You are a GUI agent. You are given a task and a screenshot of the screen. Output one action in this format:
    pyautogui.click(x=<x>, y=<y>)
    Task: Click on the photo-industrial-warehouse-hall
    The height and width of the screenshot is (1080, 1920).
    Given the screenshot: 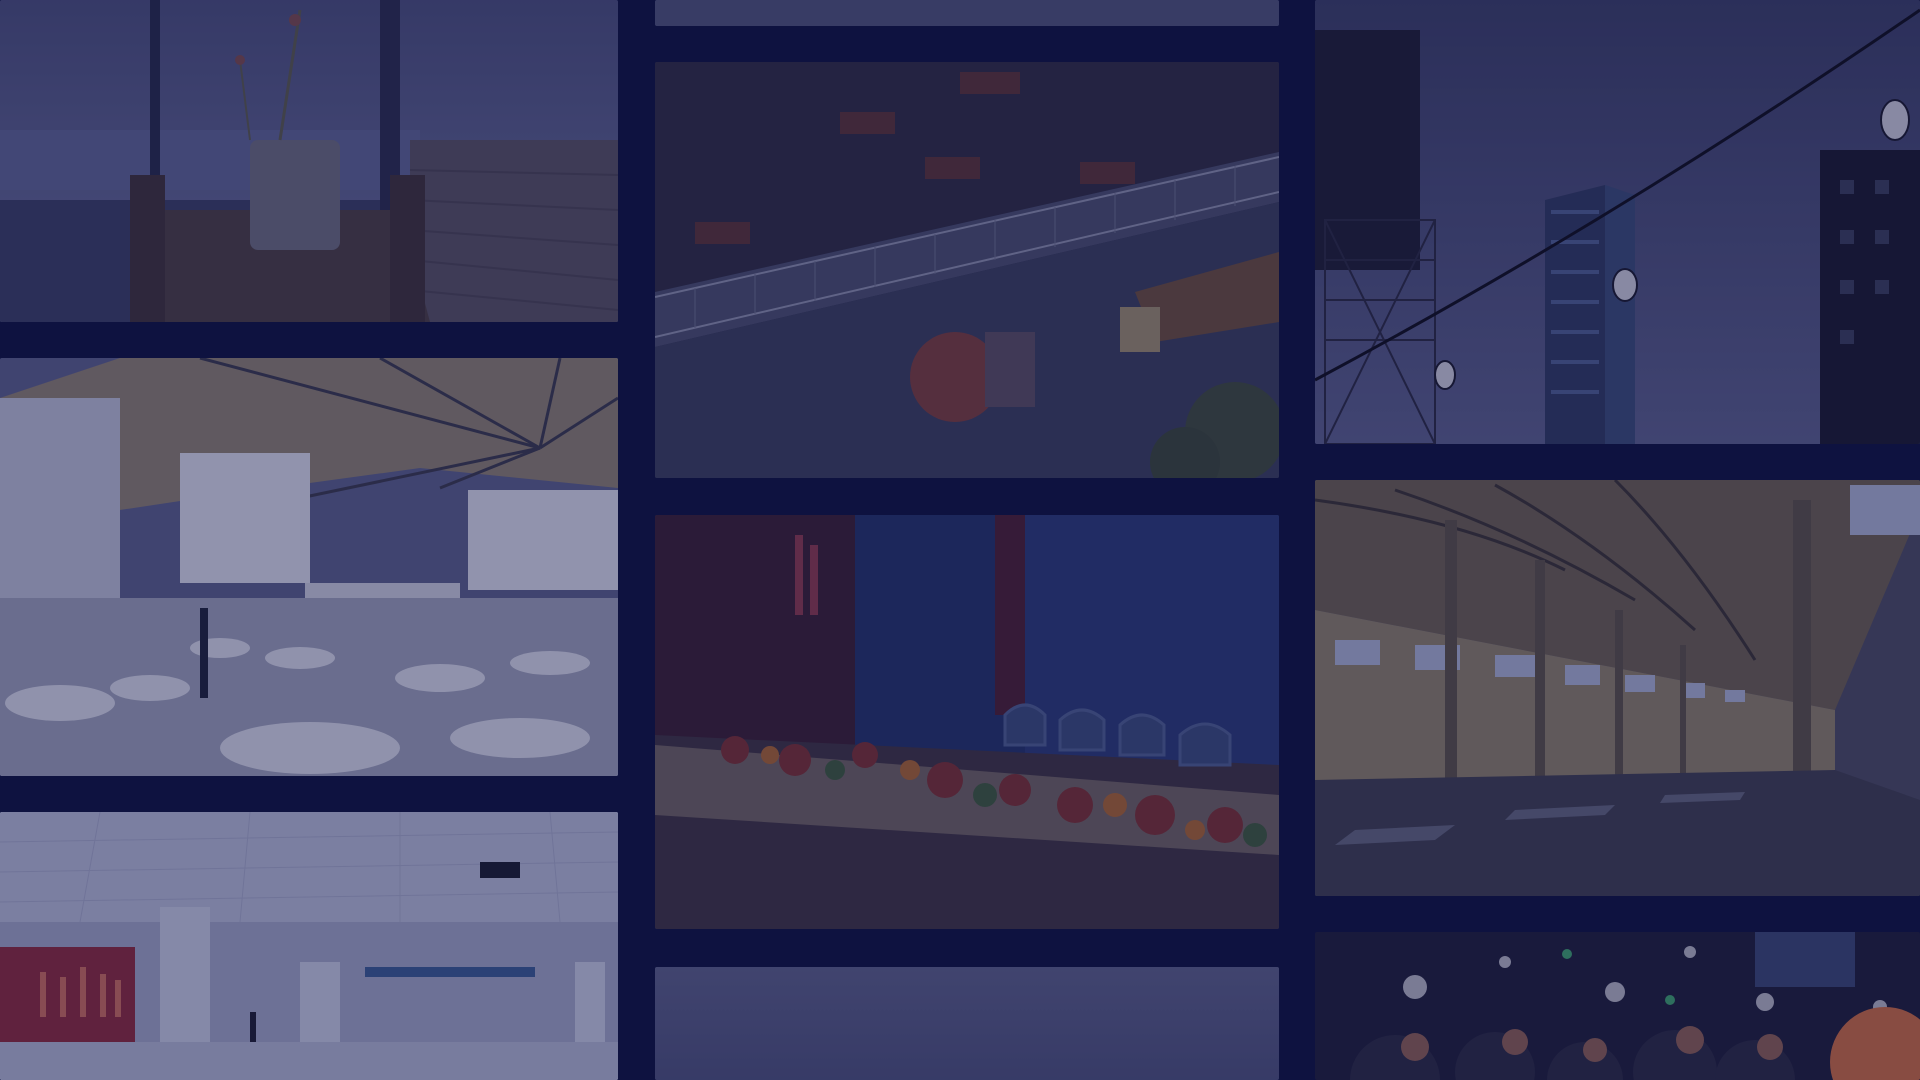 What is the action you would take?
    pyautogui.click(x=1617, y=688)
    